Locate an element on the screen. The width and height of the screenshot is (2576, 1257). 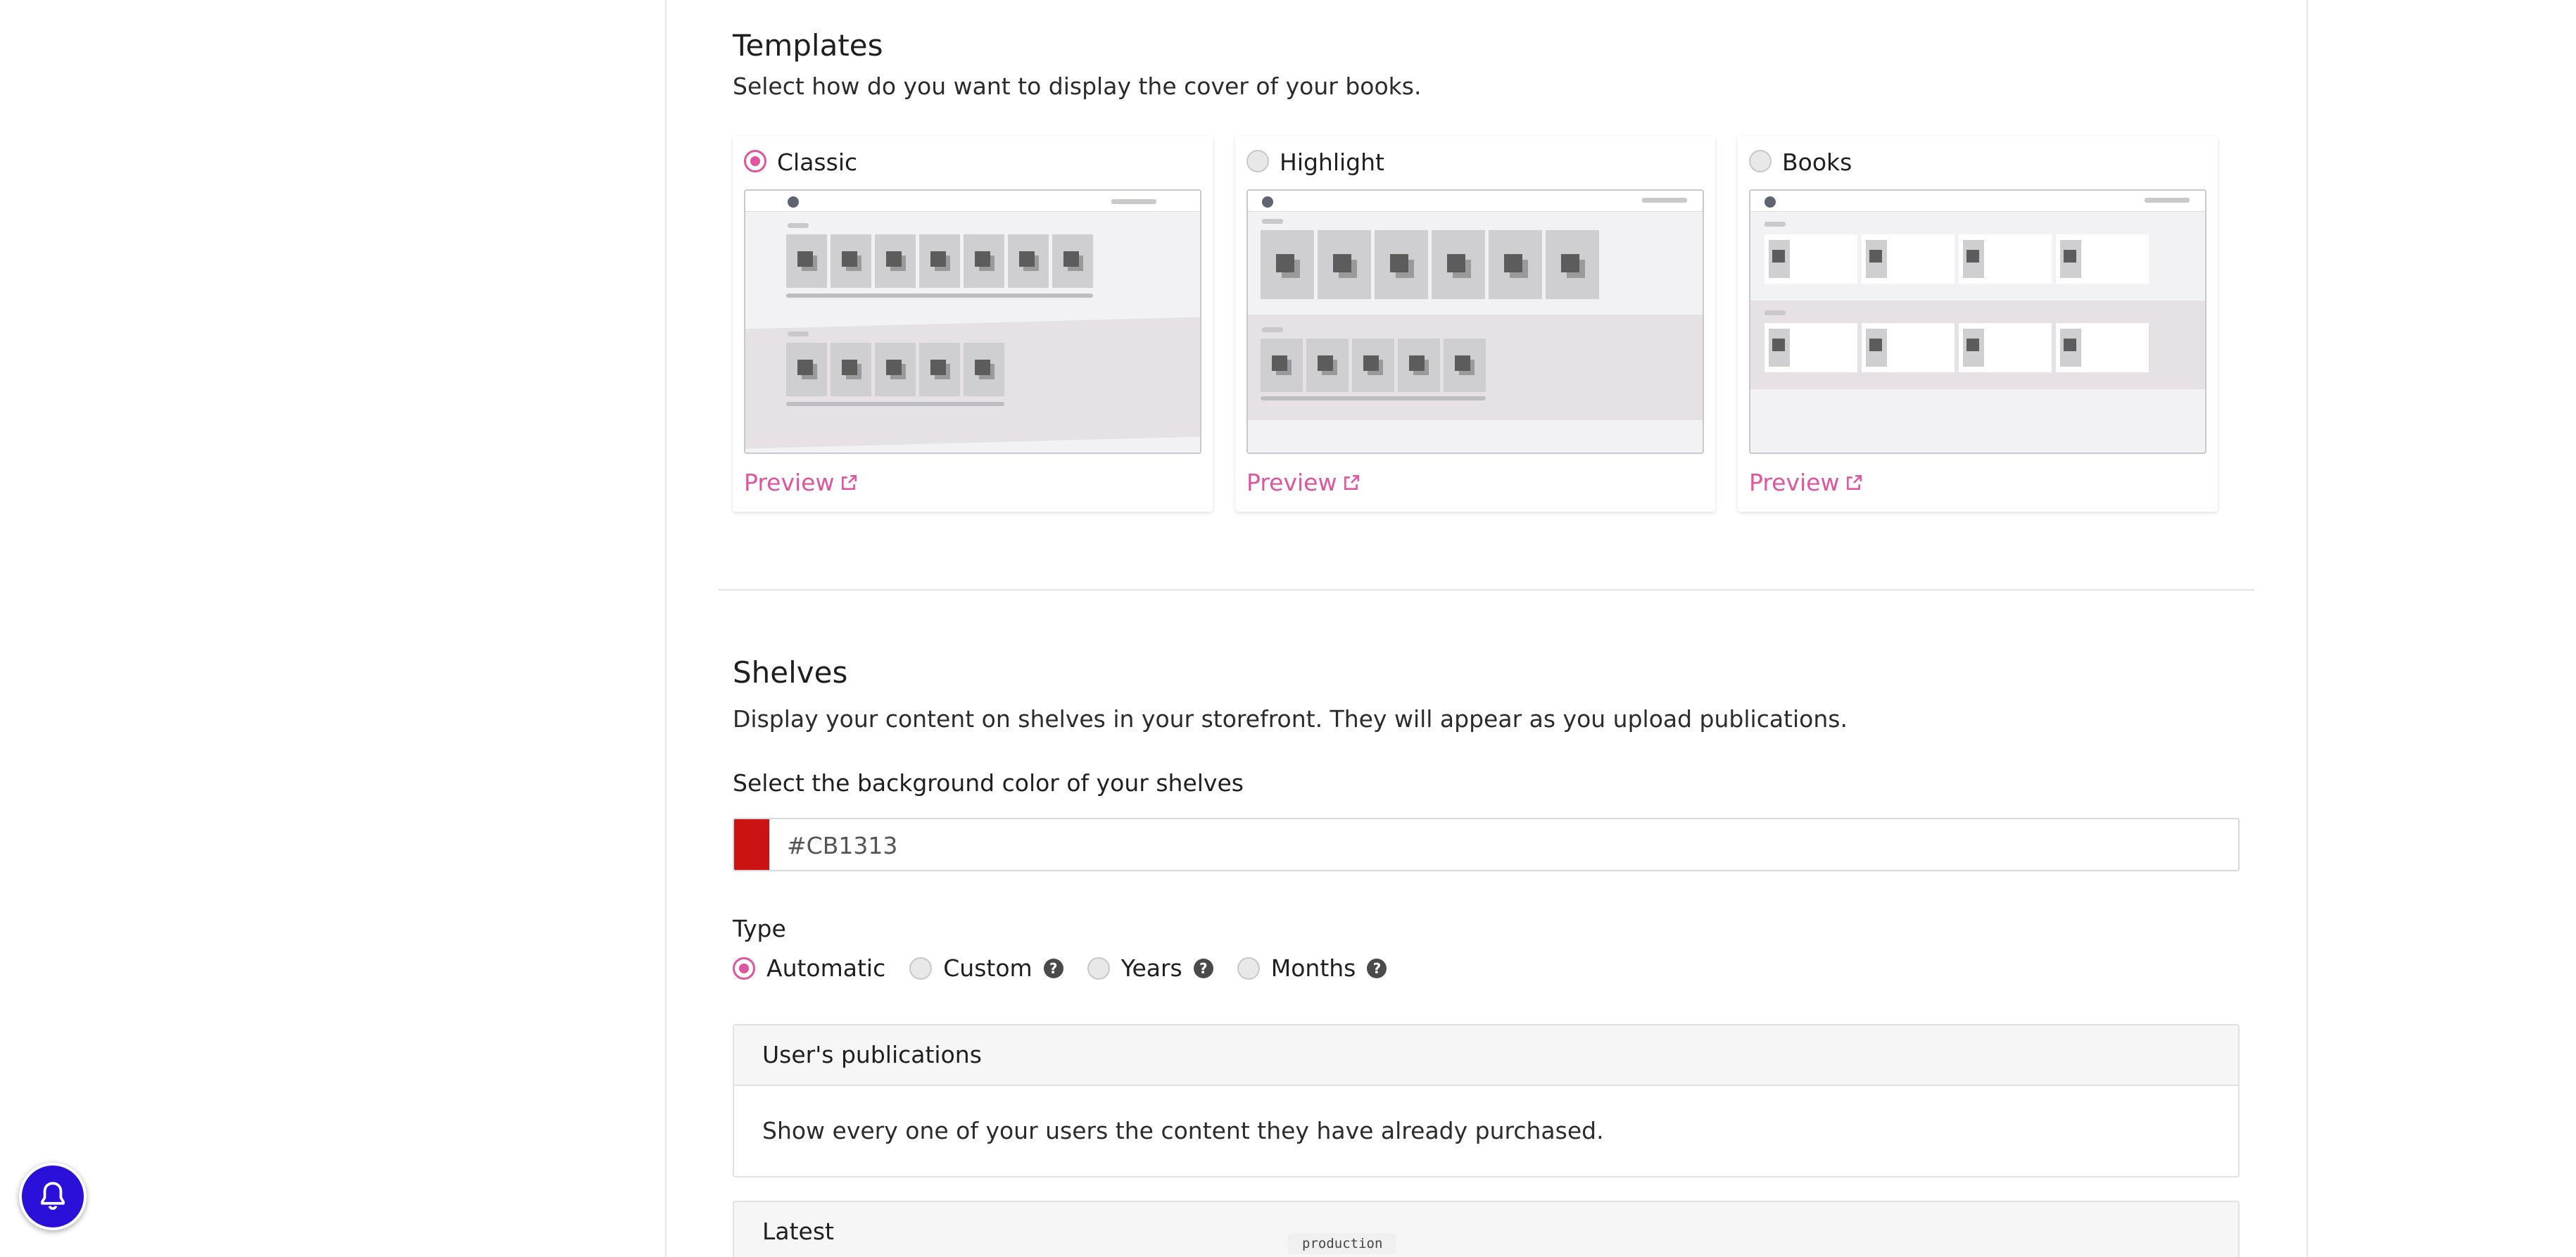
type-option-years: Years ? is located at coordinates (1150, 968).